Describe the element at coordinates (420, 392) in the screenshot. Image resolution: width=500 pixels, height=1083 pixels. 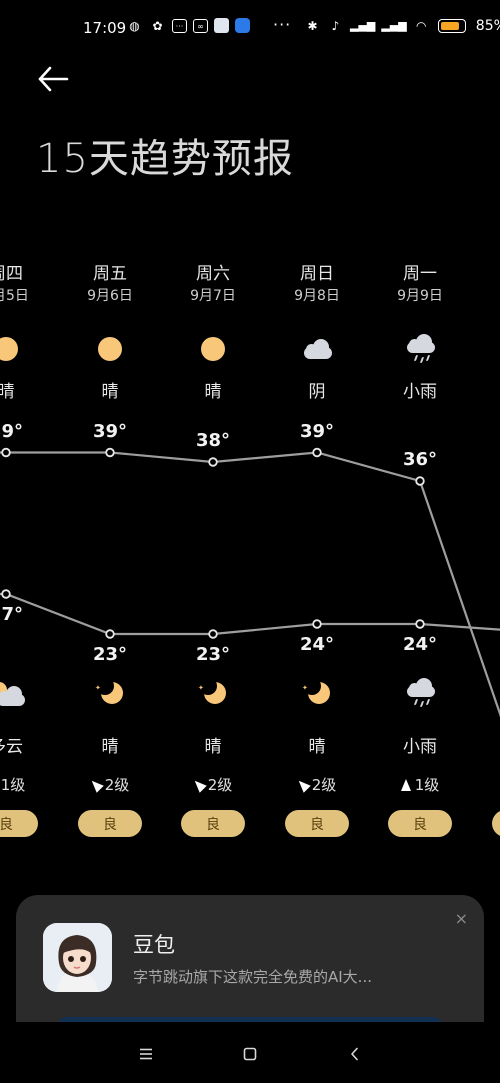
I see `day-condition: 小雨` at that location.